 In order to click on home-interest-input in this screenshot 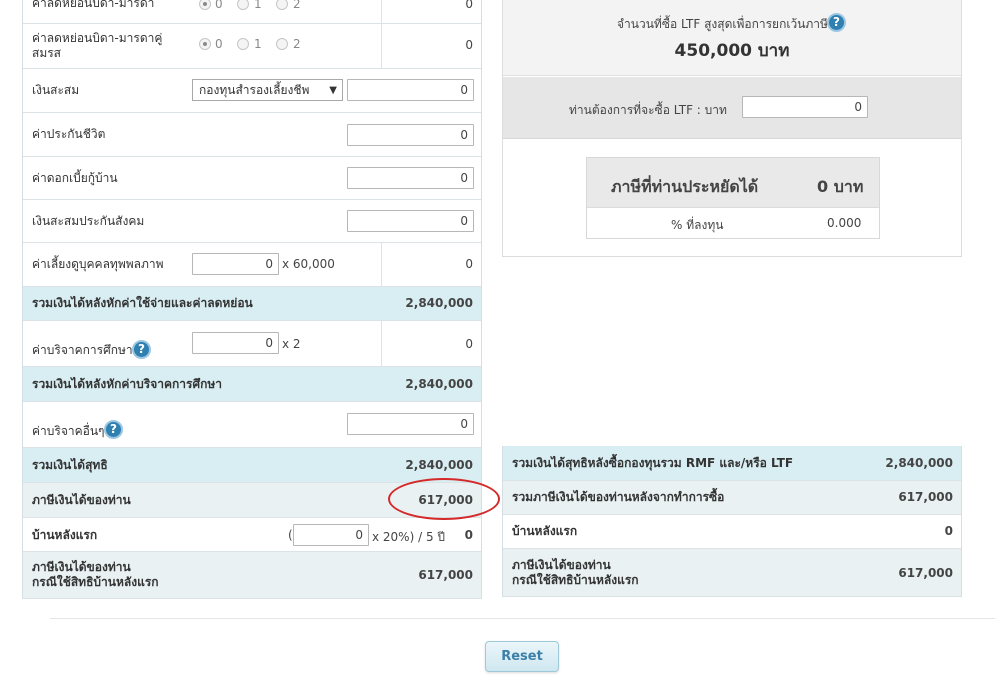, I will do `click(410, 178)`.